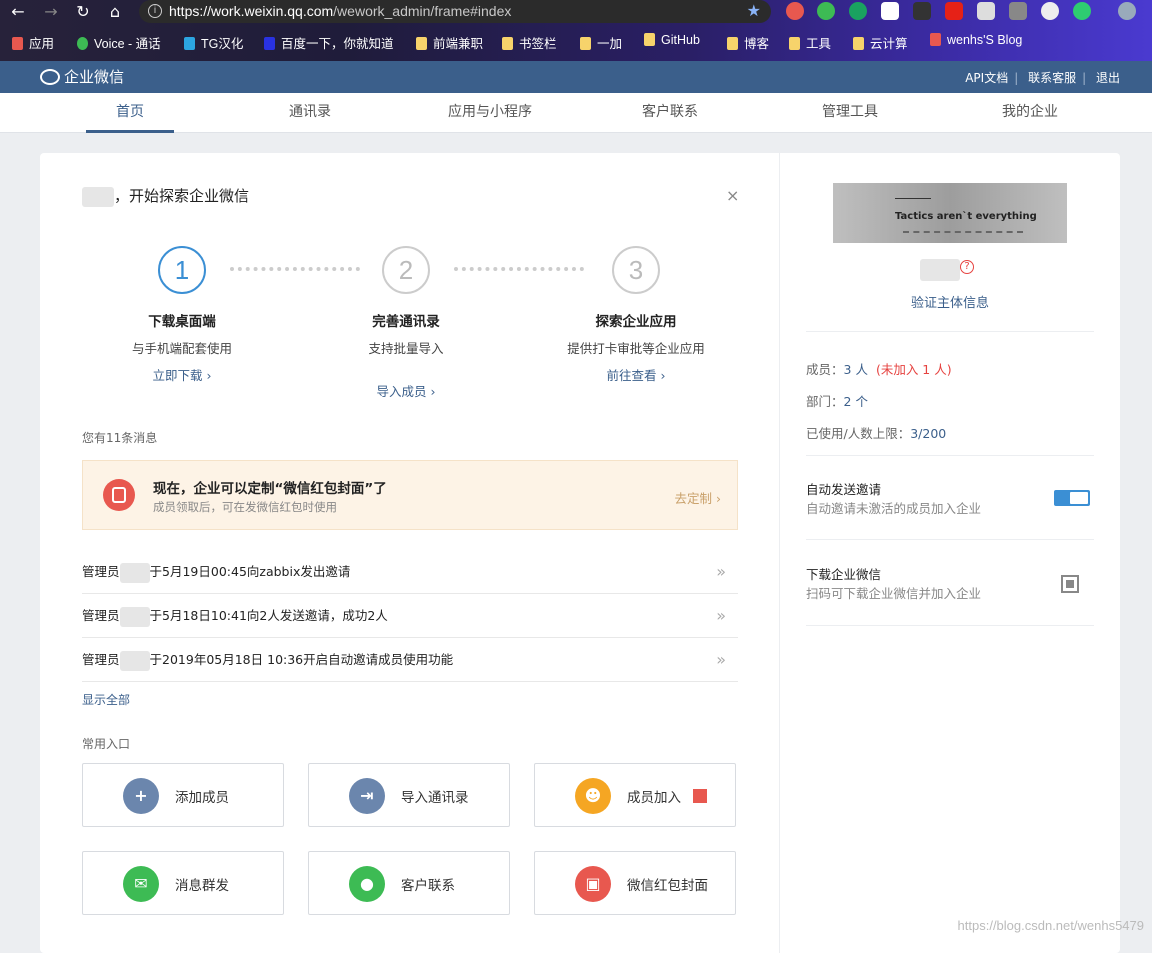  What do you see at coordinates (844, 574) in the screenshot?
I see `download-title: 下载企业微信` at bounding box center [844, 574].